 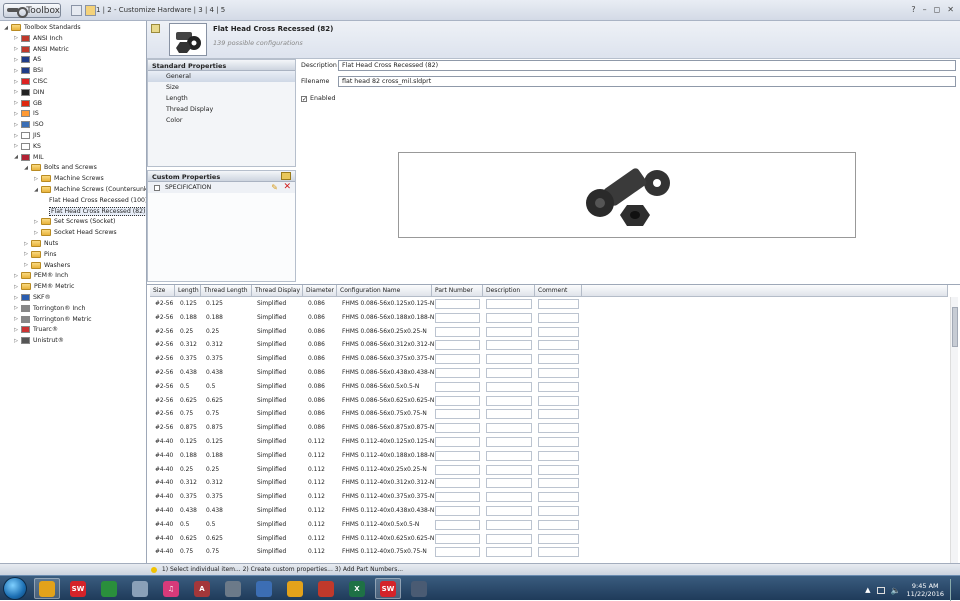 I want to click on edit-part-icon, so click(x=155, y=28).